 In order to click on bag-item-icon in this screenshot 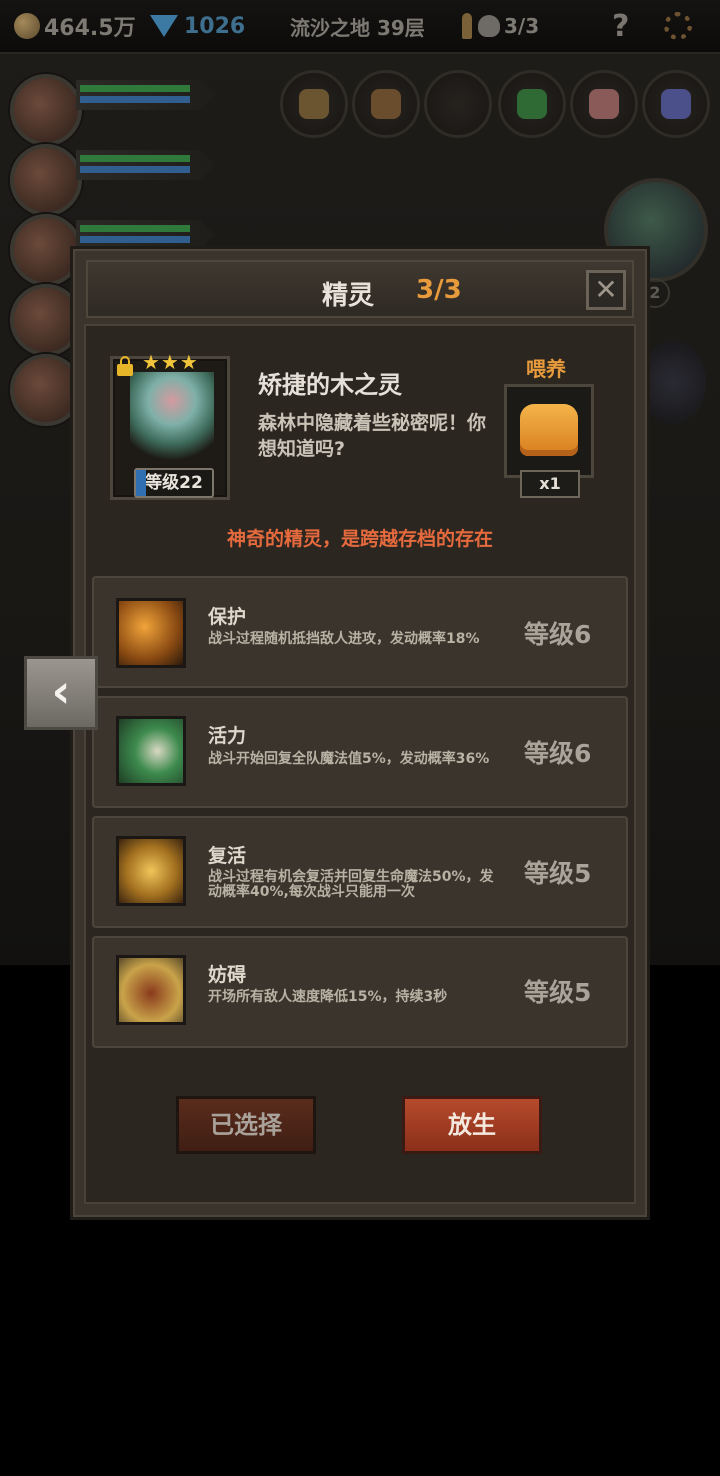, I will do `click(386, 104)`.